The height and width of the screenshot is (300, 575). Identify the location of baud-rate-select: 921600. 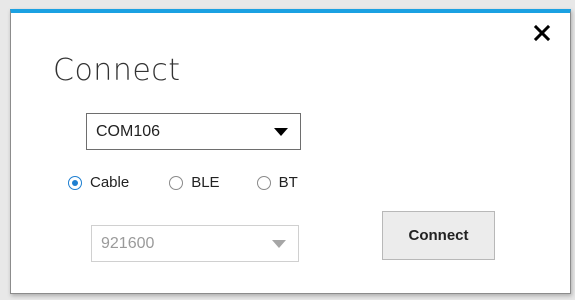
(195, 243).